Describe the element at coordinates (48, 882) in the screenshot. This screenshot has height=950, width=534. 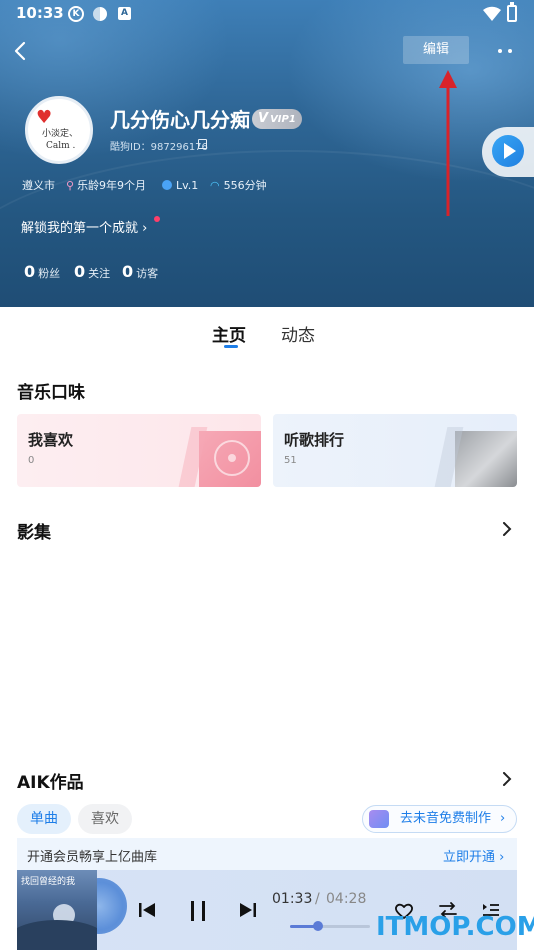
I see `album-cover-title: 找回曾经的我` at that location.